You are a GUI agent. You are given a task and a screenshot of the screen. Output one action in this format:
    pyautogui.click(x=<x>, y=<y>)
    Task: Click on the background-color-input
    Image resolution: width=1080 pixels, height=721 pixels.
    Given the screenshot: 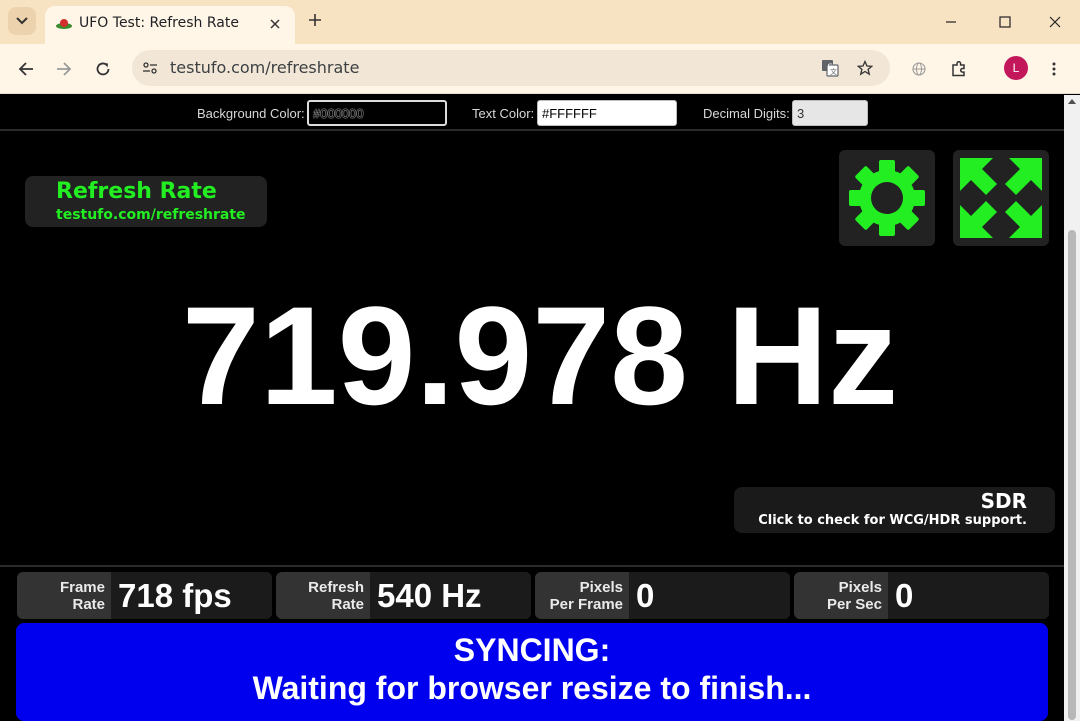 What is the action you would take?
    pyautogui.click(x=377, y=113)
    